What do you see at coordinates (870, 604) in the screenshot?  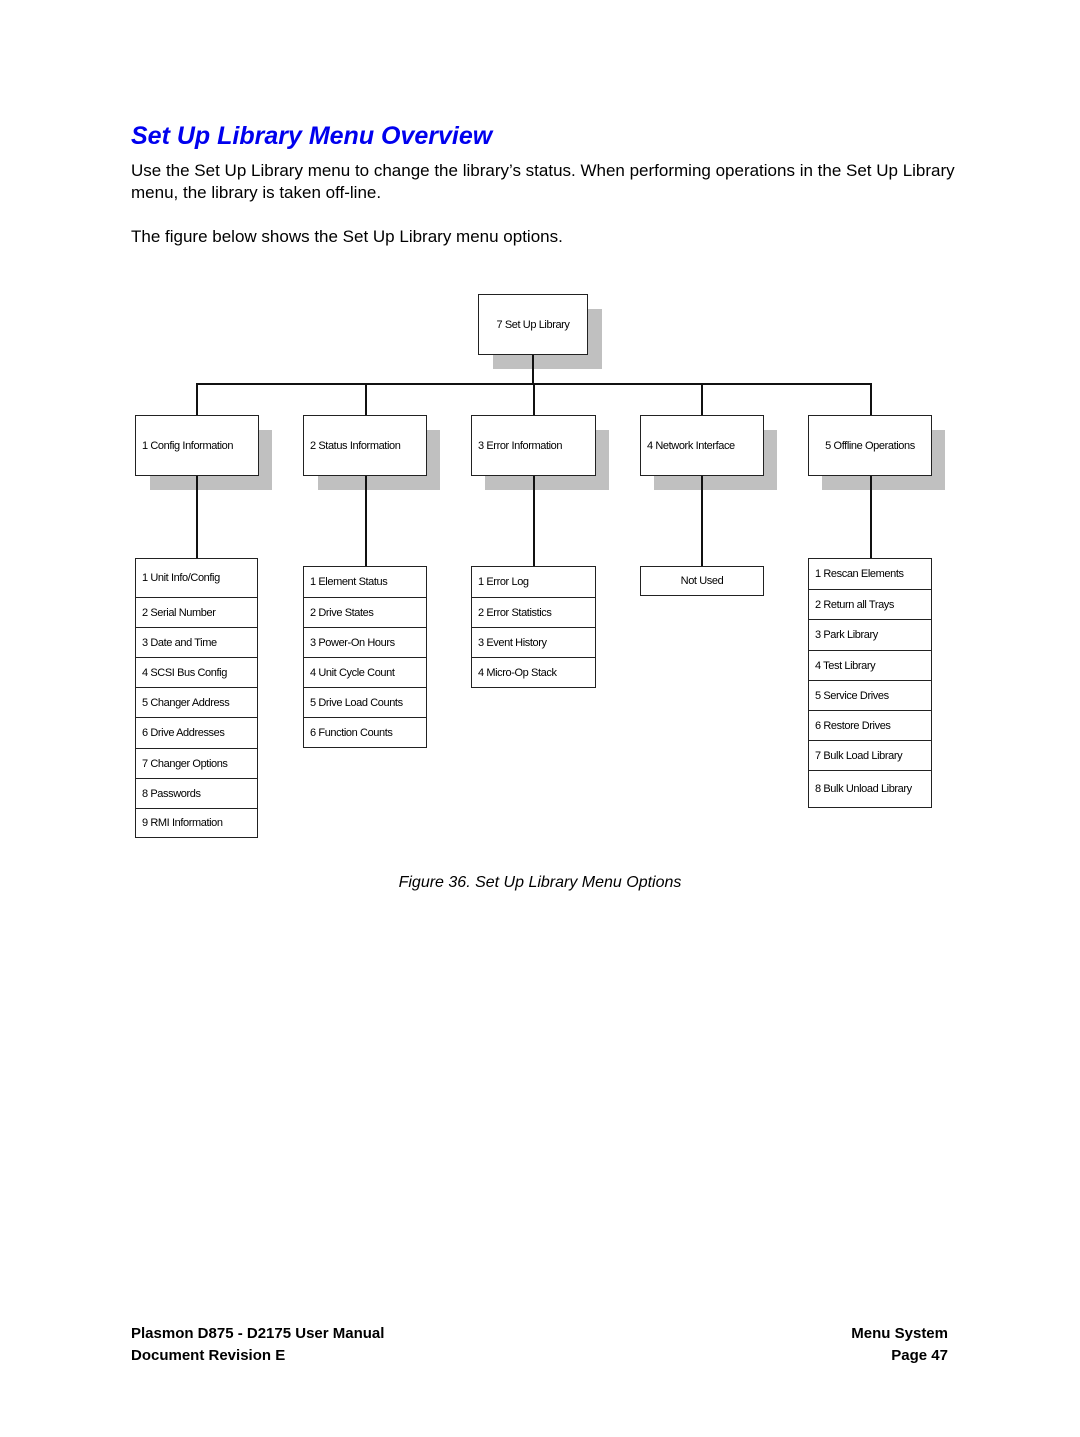 I see `list-item: 2 Return all Trays` at bounding box center [870, 604].